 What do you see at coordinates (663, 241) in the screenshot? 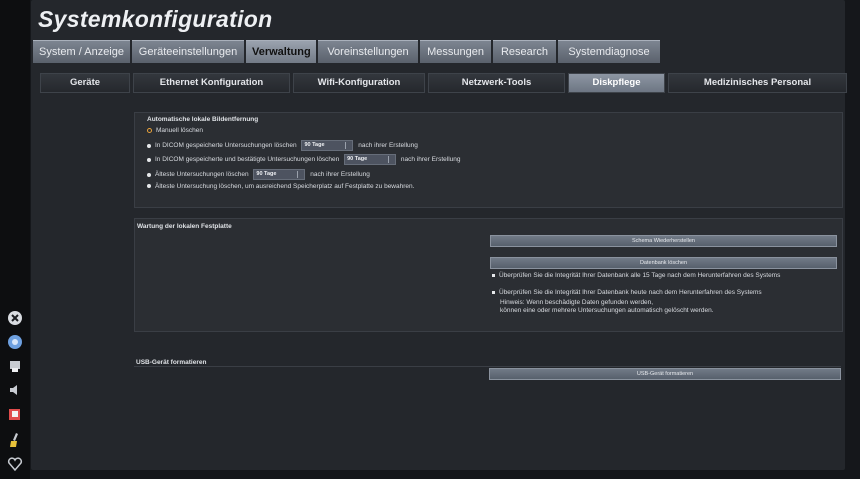
I see `restore-schema-button: Schema Wiederherstellen` at bounding box center [663, 241].